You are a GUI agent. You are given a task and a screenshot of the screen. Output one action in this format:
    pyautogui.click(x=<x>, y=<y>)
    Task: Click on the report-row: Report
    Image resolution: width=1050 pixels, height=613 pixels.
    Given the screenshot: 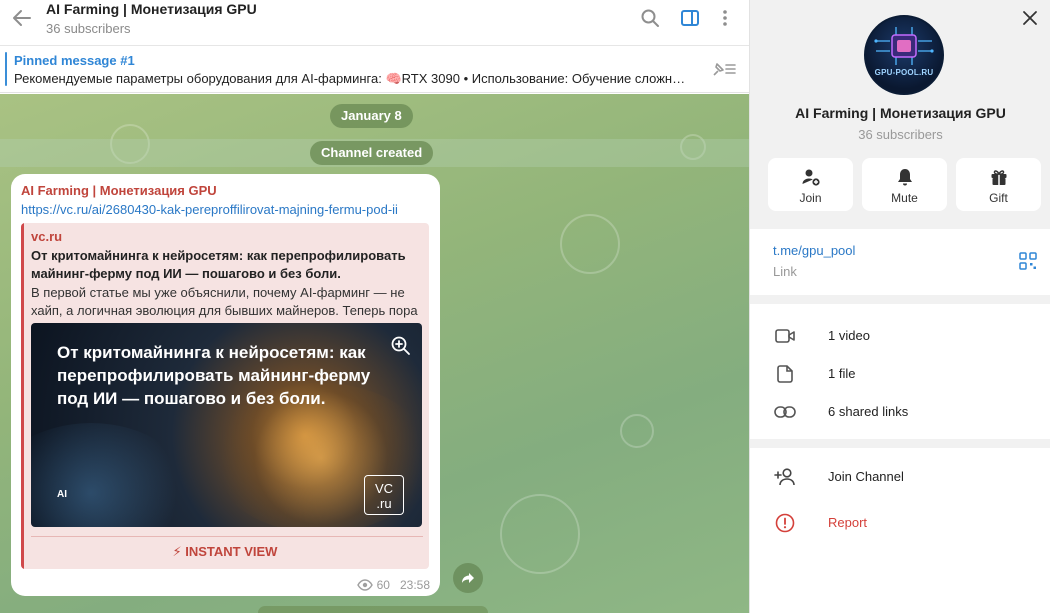 What is the action you would take?
    pyautogui.click(x=900, y=523)
    